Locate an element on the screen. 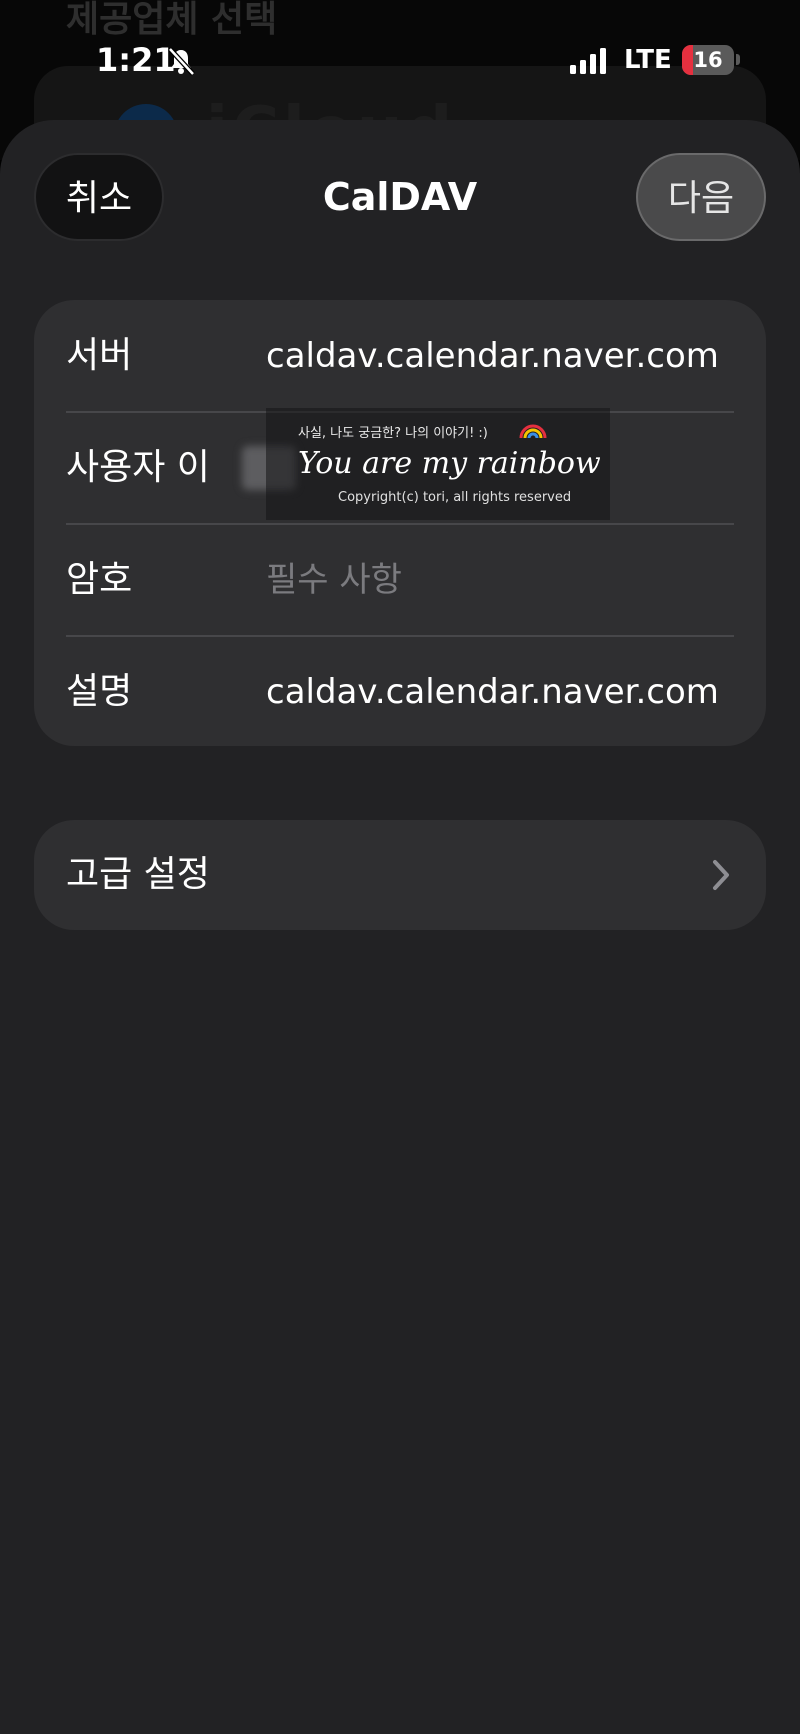 The image size is (800, 1734). watermark-title: You are my rainbow is located at coordinates (449, 463).